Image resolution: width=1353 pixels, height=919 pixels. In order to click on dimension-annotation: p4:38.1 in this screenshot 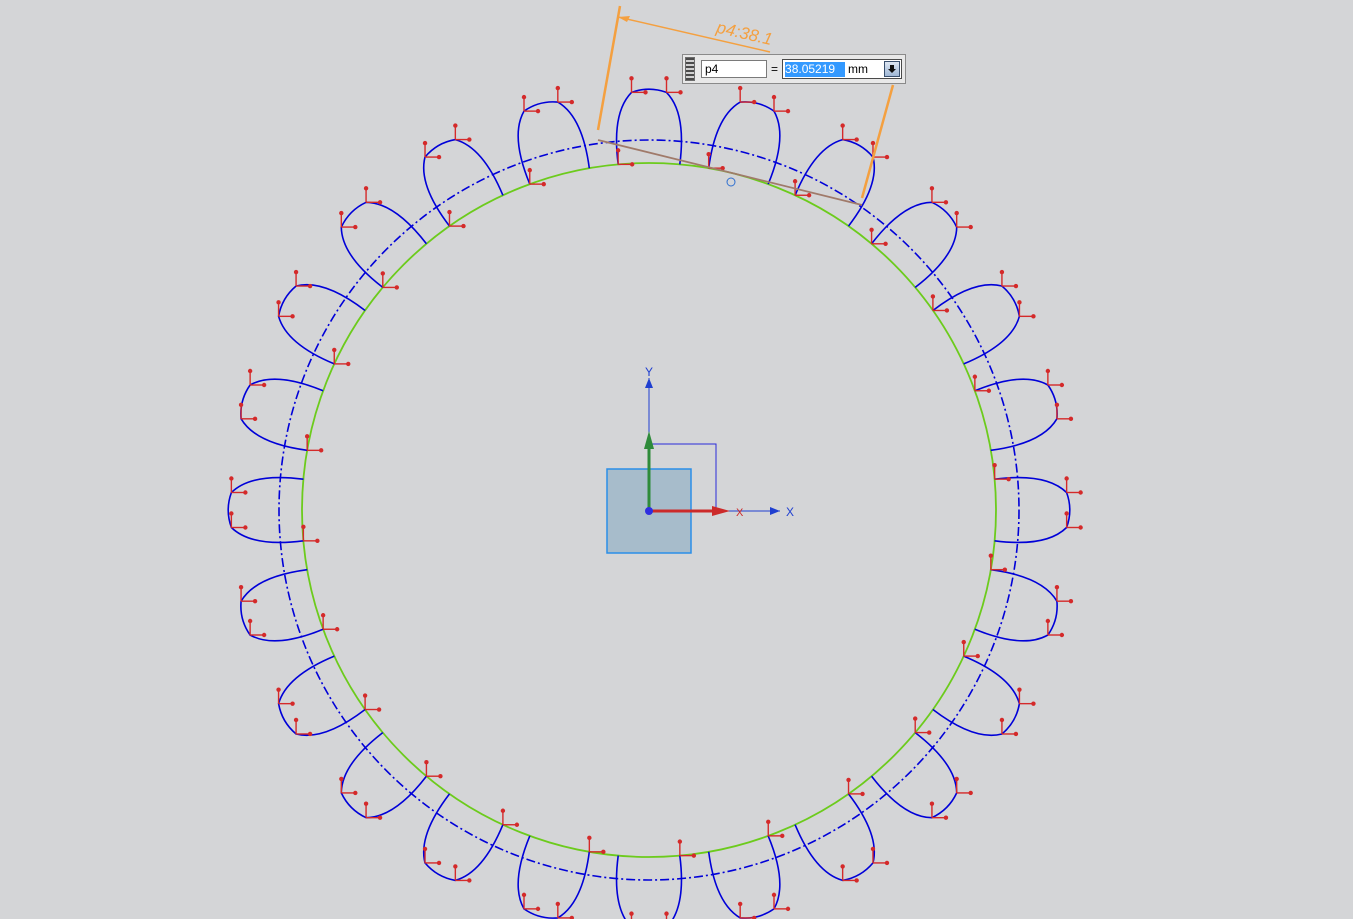, I will do `click(745, 105)`.